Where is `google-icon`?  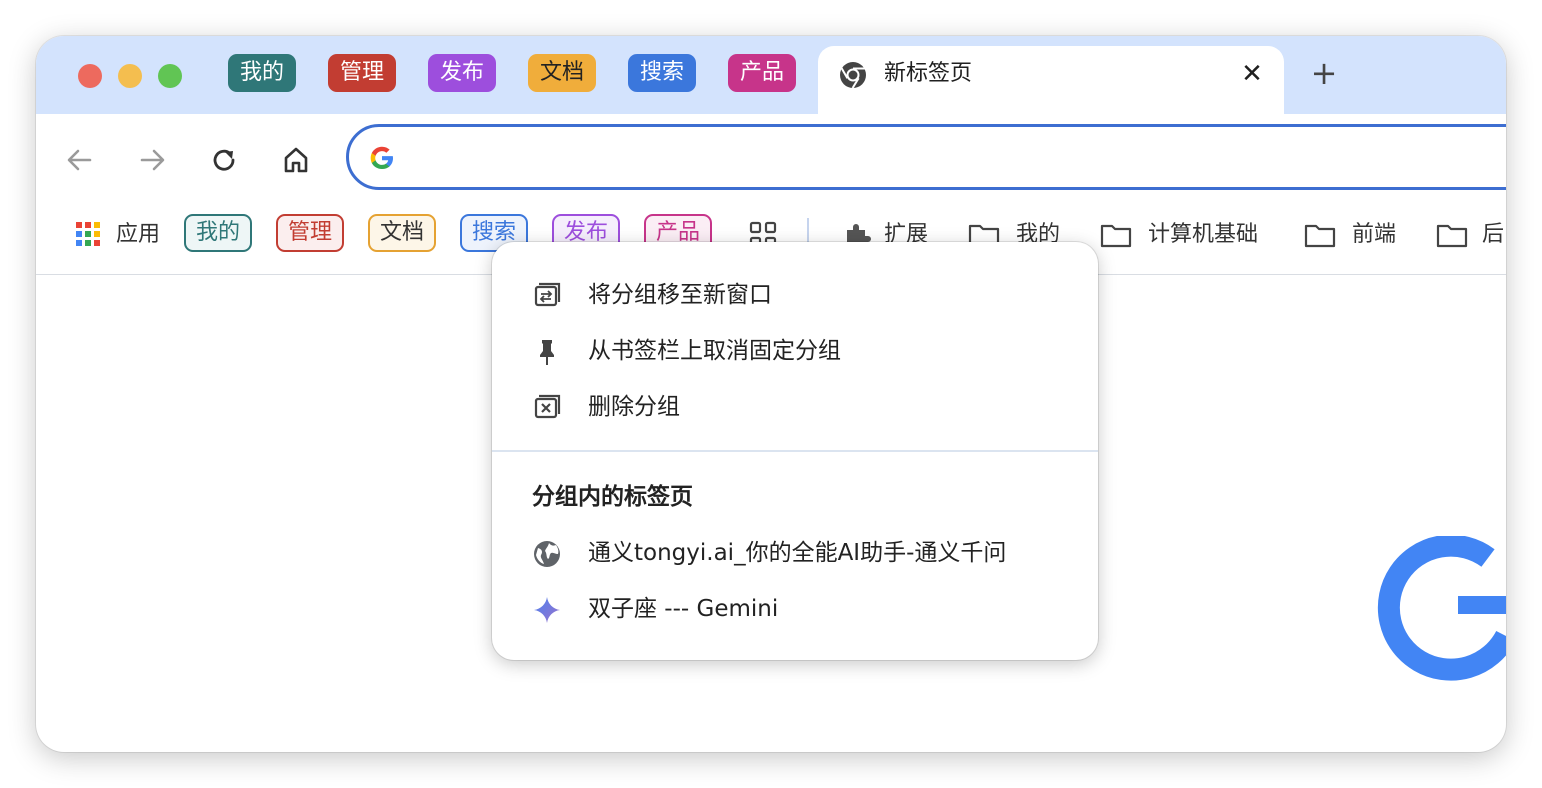 google-icon is located at coordinates (381, 157).